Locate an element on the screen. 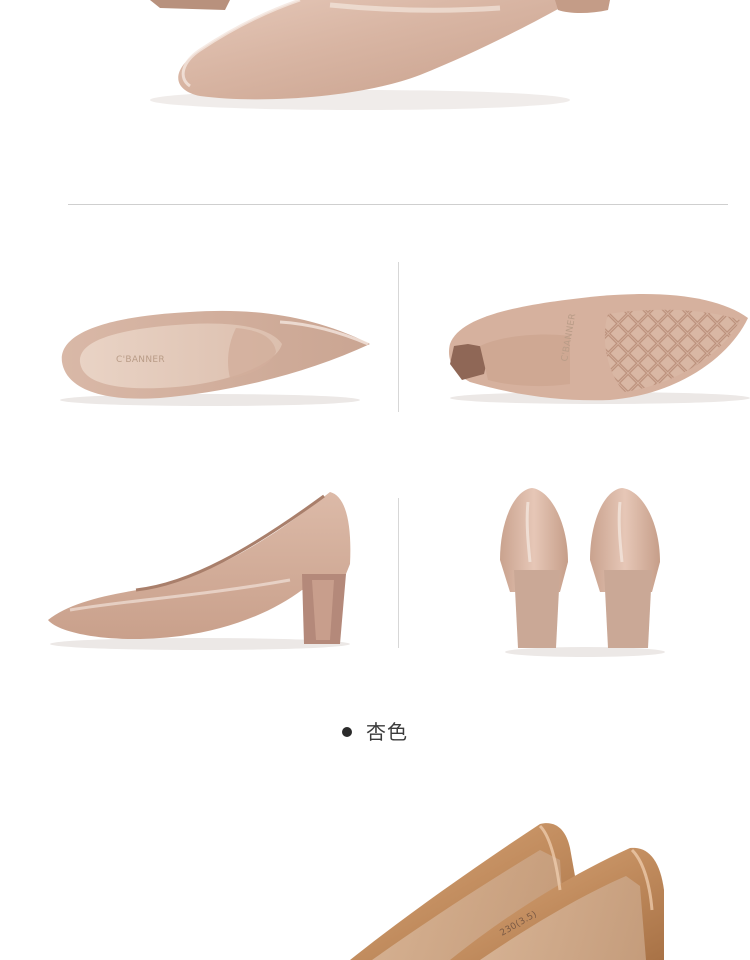  color-variant-label: 杏色 is located at coordinates (375, 730).